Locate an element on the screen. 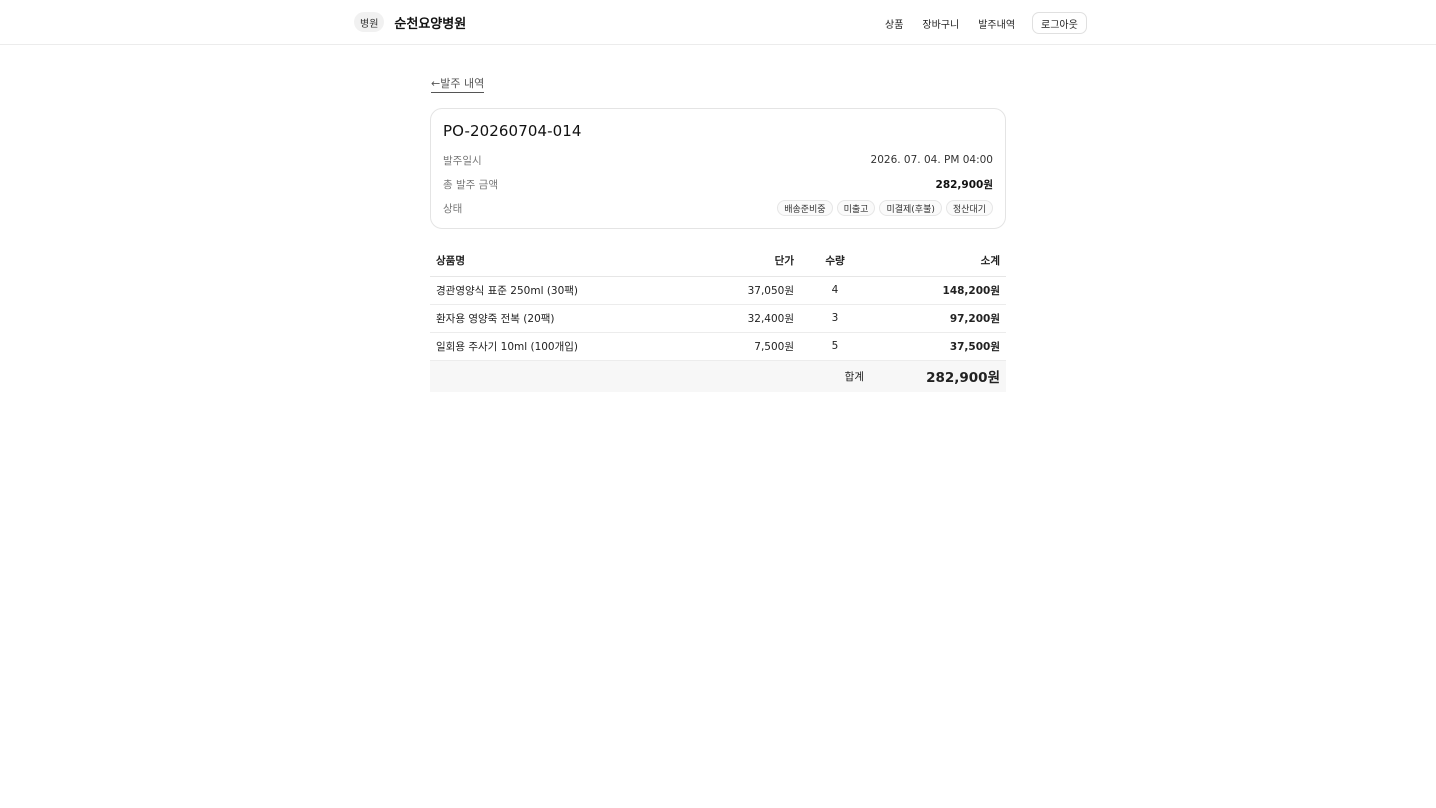 Image resolution: width=1436 pixels, height=808 pixels. nav-cart: 장바구니 is located at coordinates (940, 23).